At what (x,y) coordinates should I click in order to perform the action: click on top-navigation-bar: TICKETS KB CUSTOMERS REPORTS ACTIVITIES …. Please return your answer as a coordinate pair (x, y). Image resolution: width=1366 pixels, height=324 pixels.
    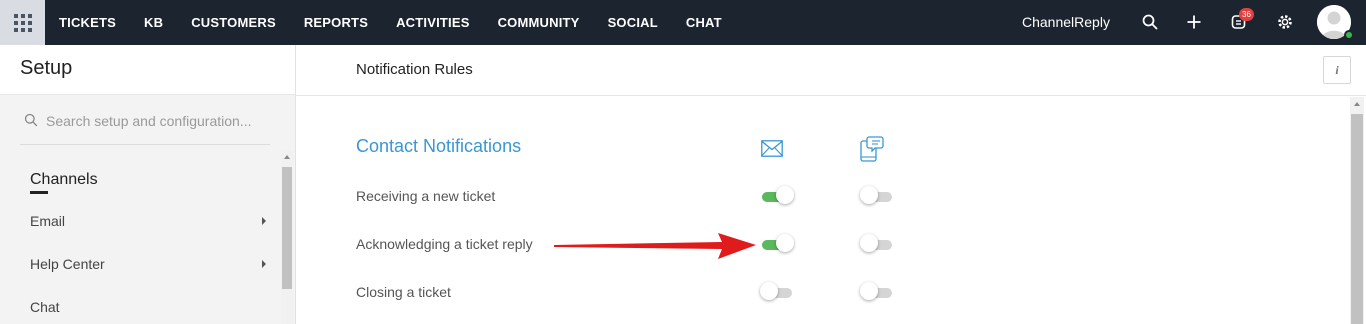
    Looking at the image, I should click on (683, 22).